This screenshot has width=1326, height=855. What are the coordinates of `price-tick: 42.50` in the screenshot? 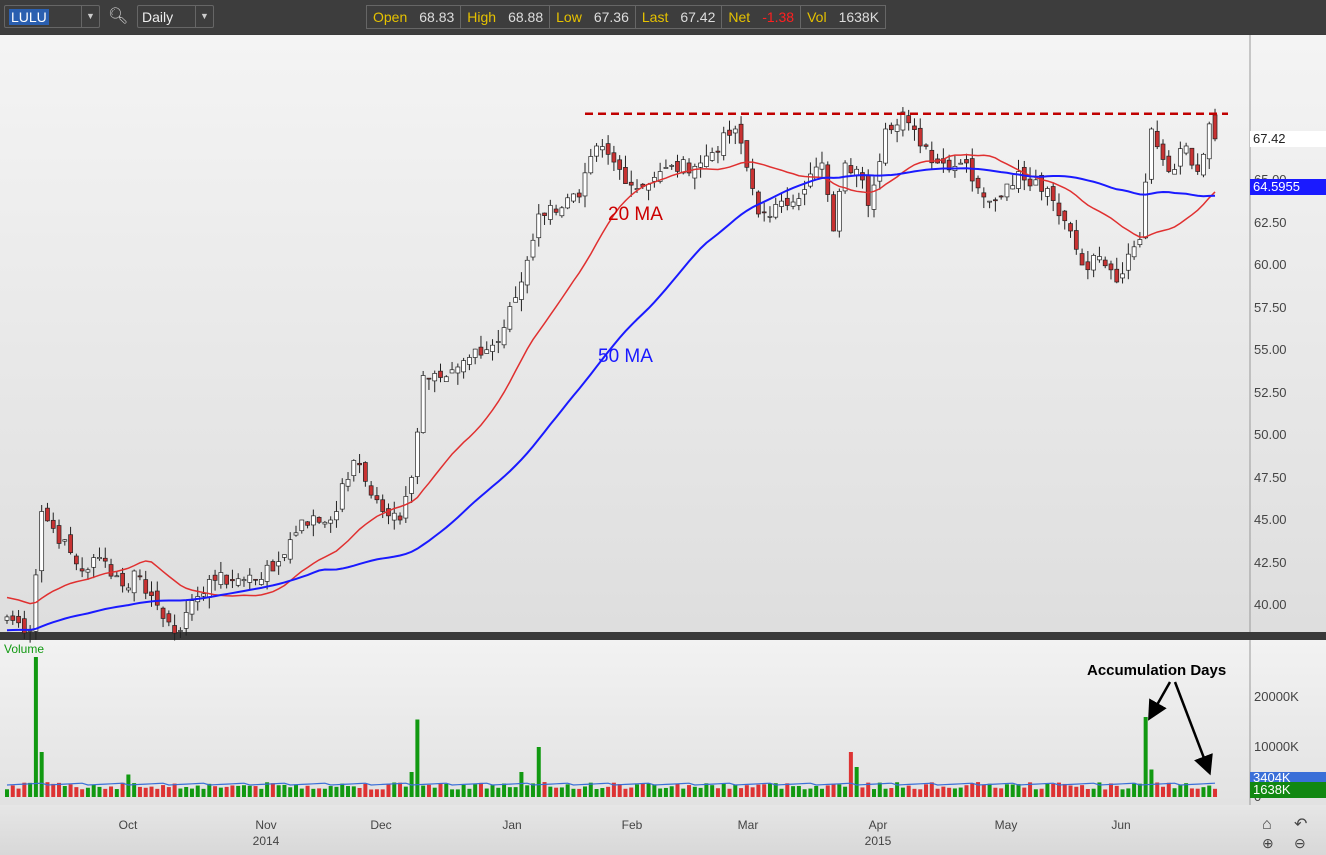 It's located at (1270, 562).